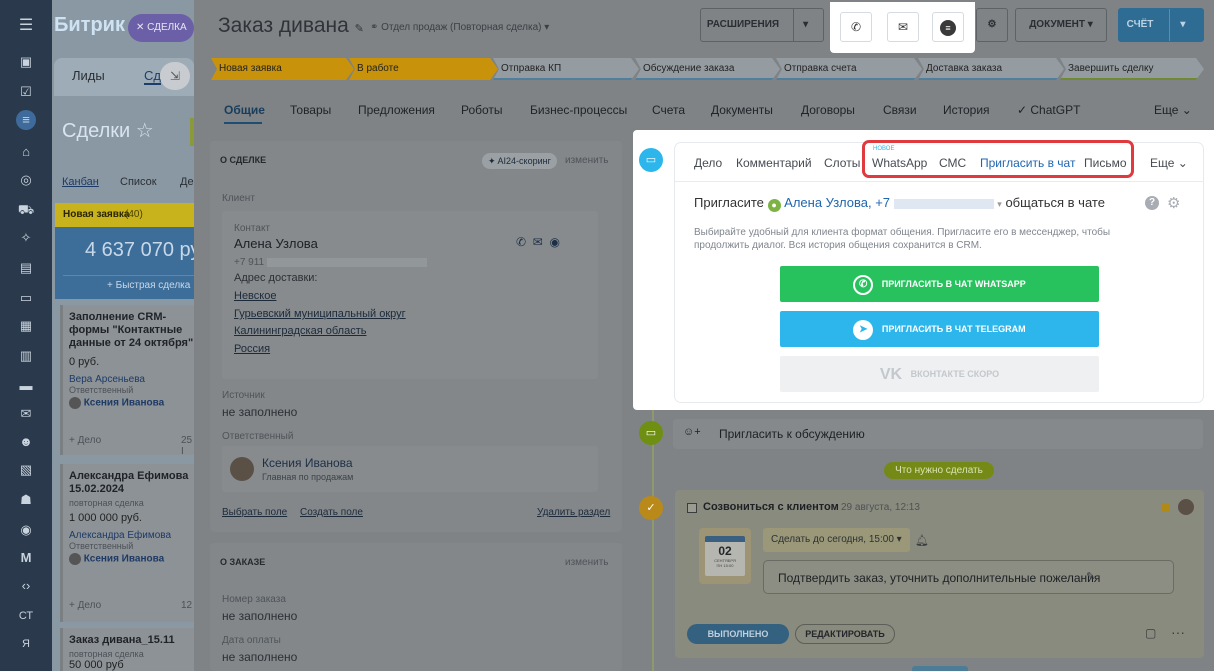 This screenshot has width=1214, height=671. What do you see at coordinates (1048, 110) in the screenshot?
I see `tab-chatgpt: ✓ ChatGPT` at bounding box center [1048, 110].